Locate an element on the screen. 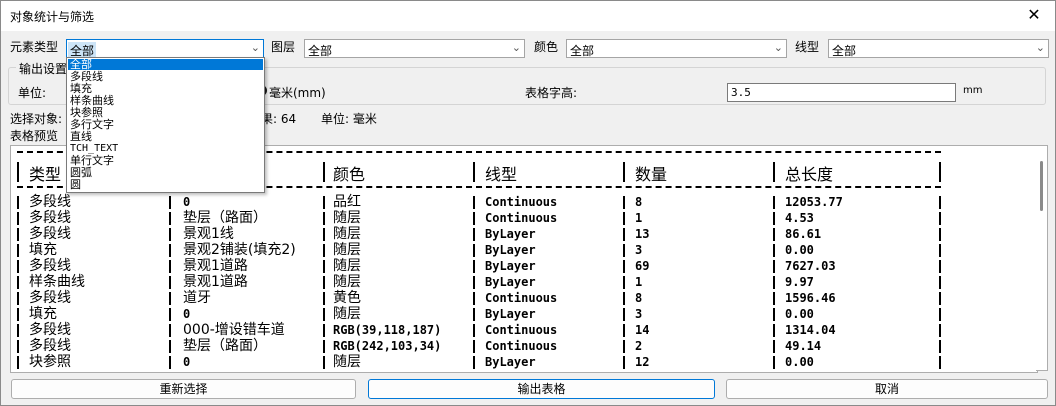 The image size is (1056, 406). linetype-label: 线型 is located at coordinates (807, 47).